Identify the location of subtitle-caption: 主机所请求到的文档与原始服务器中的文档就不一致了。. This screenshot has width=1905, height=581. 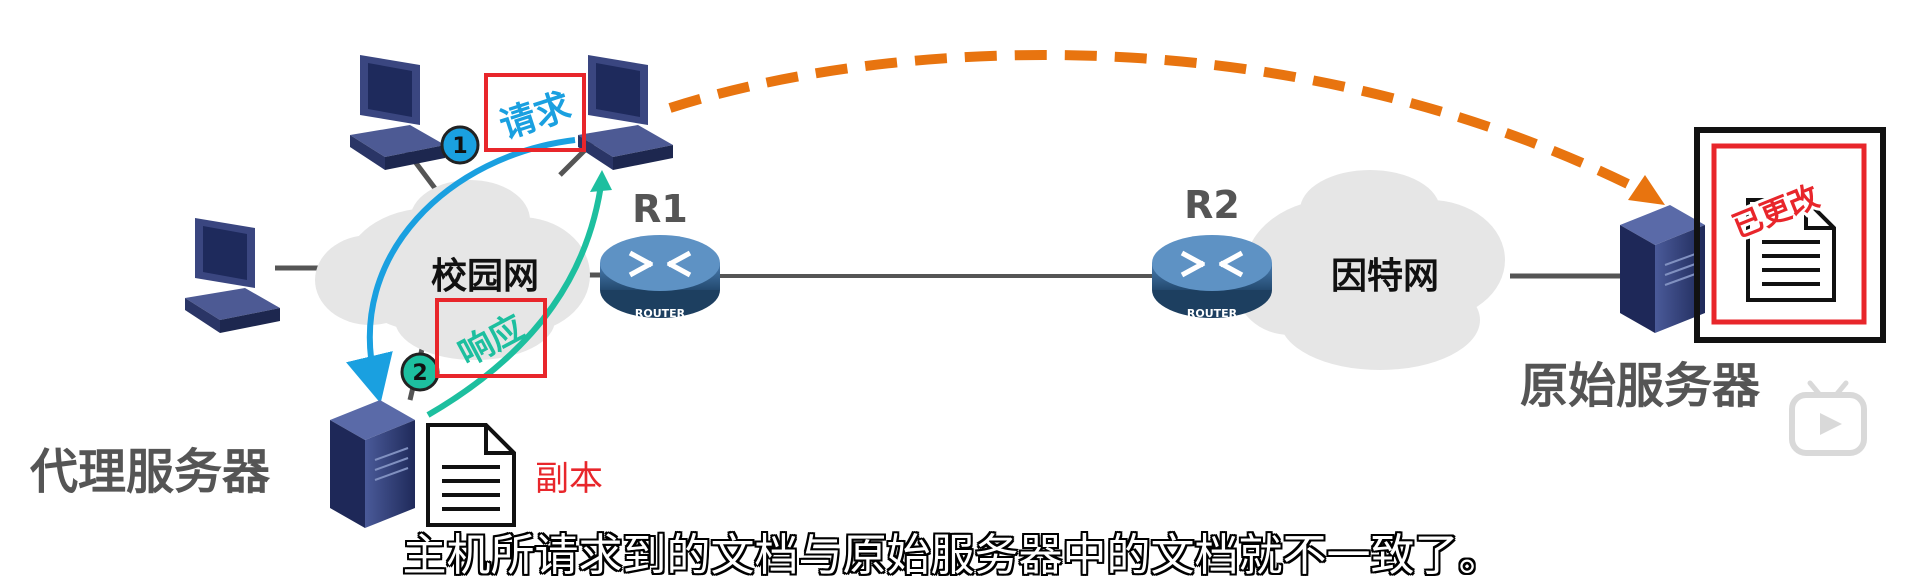
(952, 555).